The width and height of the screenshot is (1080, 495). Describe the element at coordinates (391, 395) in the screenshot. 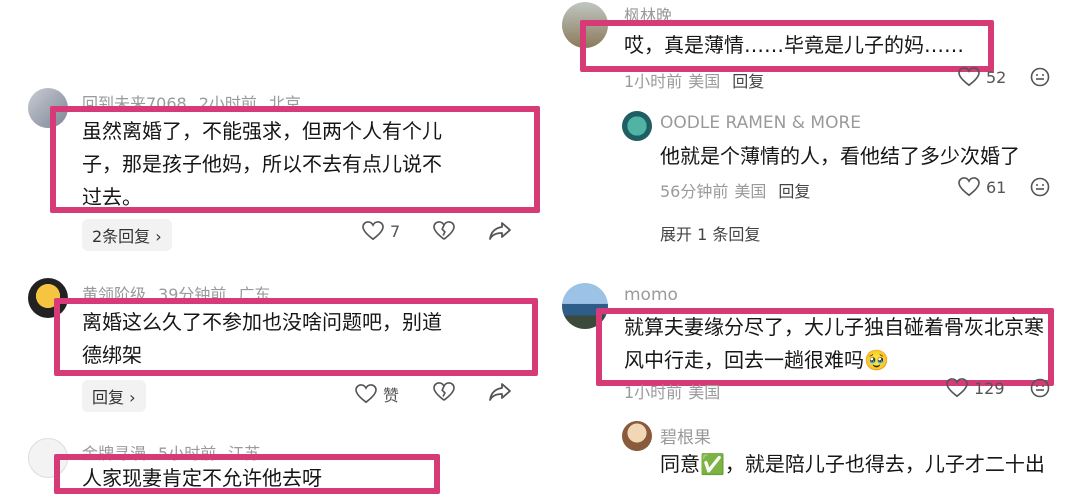

I see `like-label: 赞` at that location.